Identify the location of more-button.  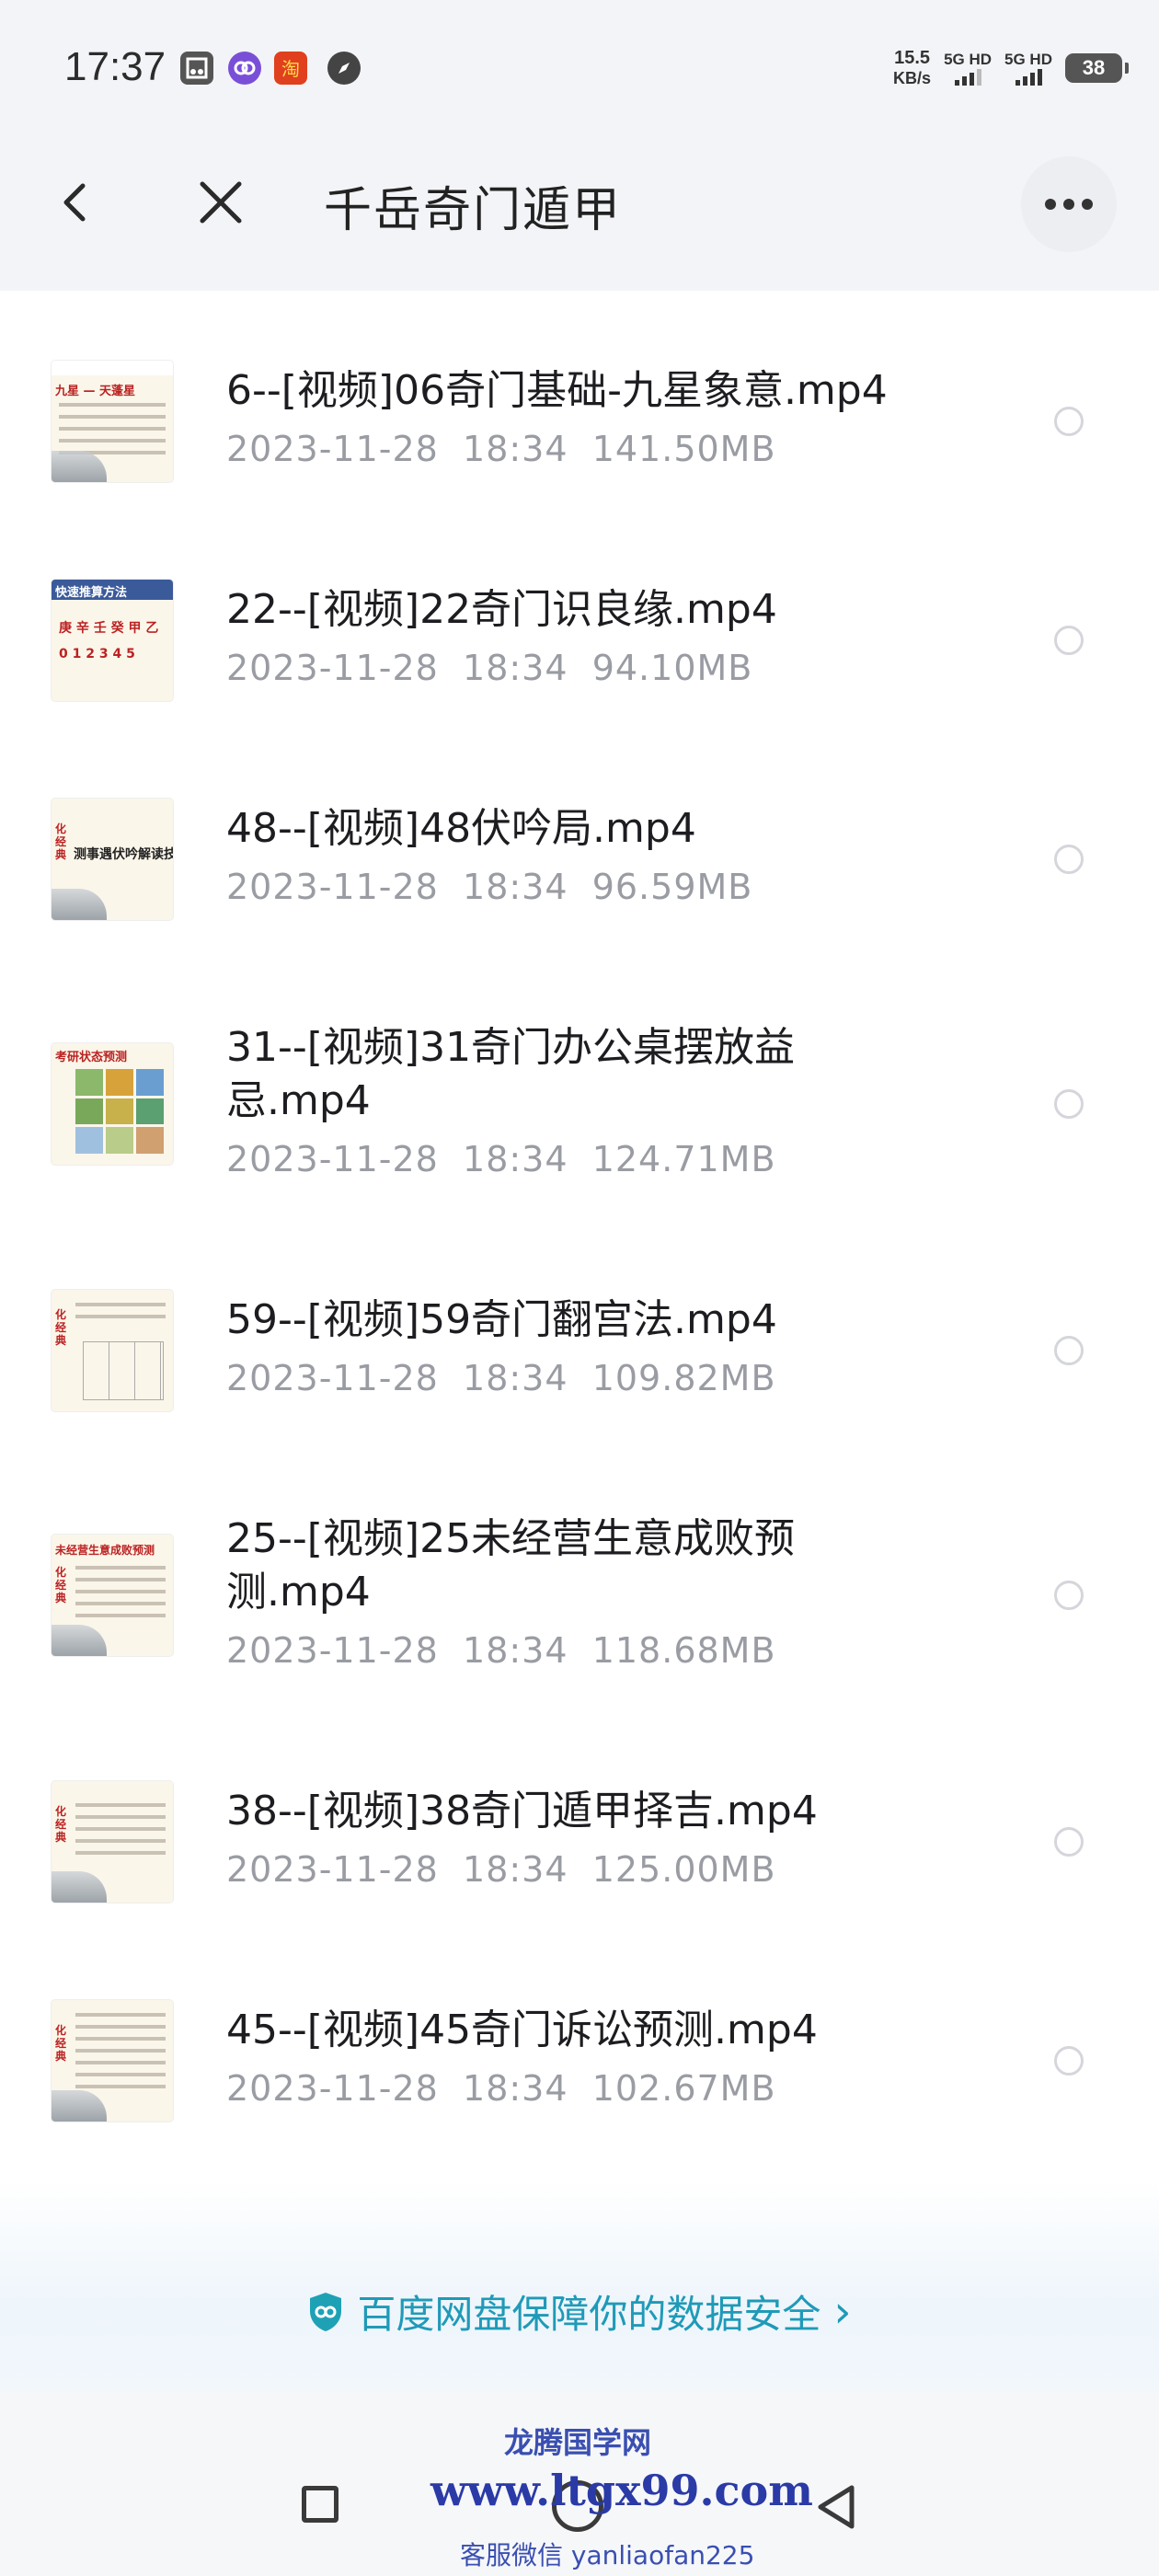
(1069, 204).